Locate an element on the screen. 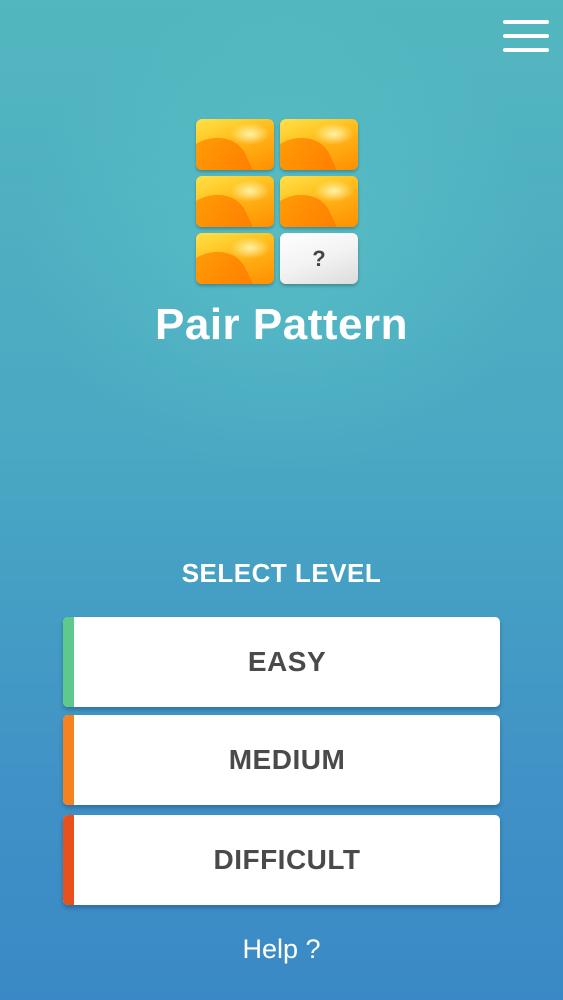 This screenshot has width=563, height=1000. app-title: Pair Pattern is located at coordinates (281, 324).